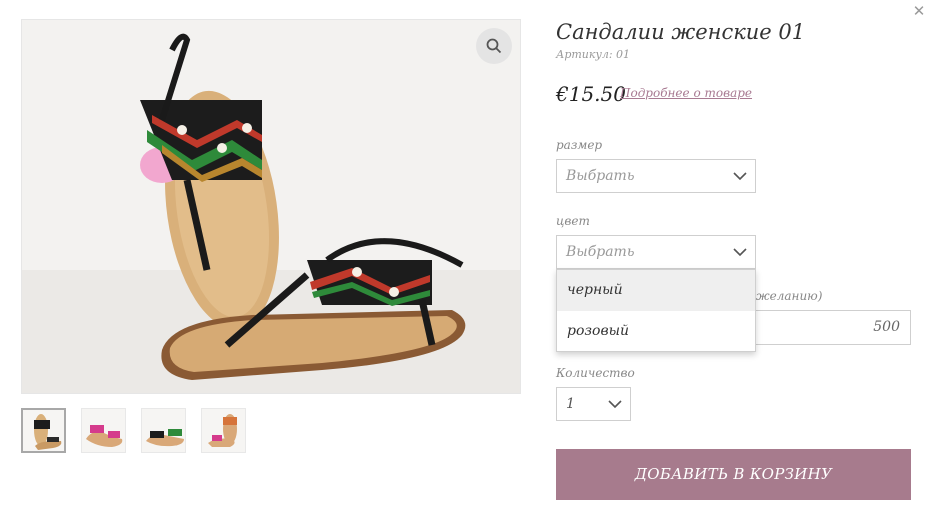  Describe the element at coordinates (656, 331) in the screenshot. I see `color-option-pink: розовый` at that location.